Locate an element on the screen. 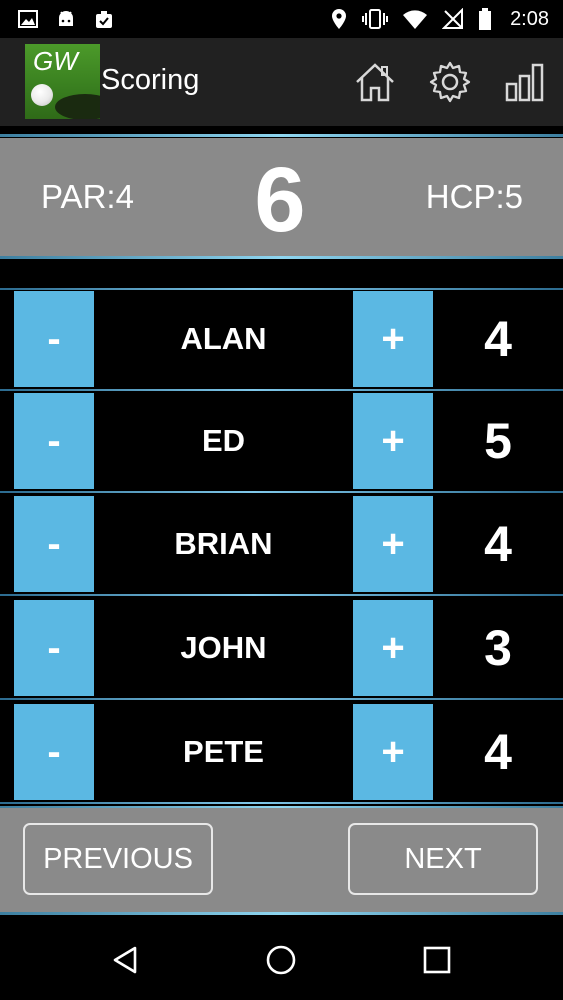 This screenshot has height=1000, width=563. app-bar: GW Scoring is located at coordinates (281, 82).